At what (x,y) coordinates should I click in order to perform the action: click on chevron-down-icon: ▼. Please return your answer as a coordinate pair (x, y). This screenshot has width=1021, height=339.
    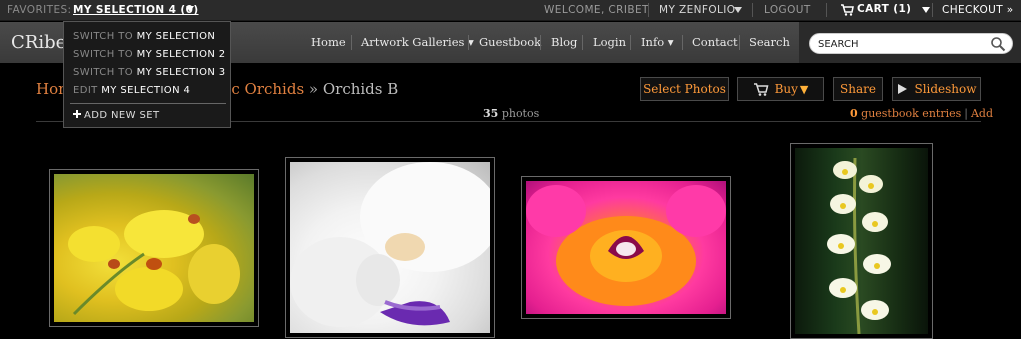
    Looking at the image, I should click on (804, 89).